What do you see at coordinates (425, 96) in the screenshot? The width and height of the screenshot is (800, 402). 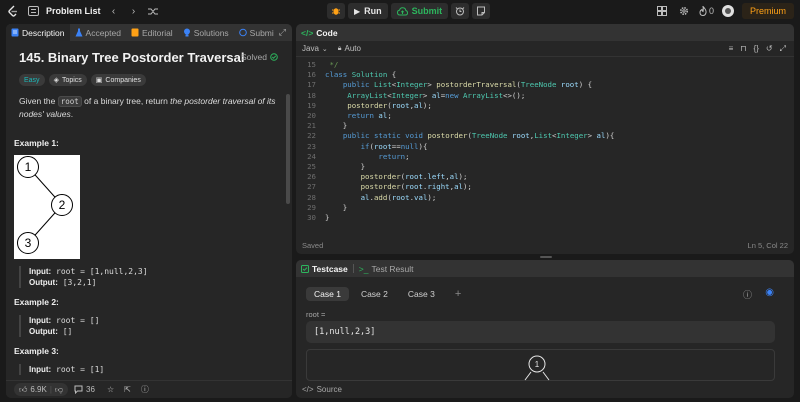 I see `code-line: ArrayList<Integer> al=new ArrayList<>();` at bounding box center [425, 96].